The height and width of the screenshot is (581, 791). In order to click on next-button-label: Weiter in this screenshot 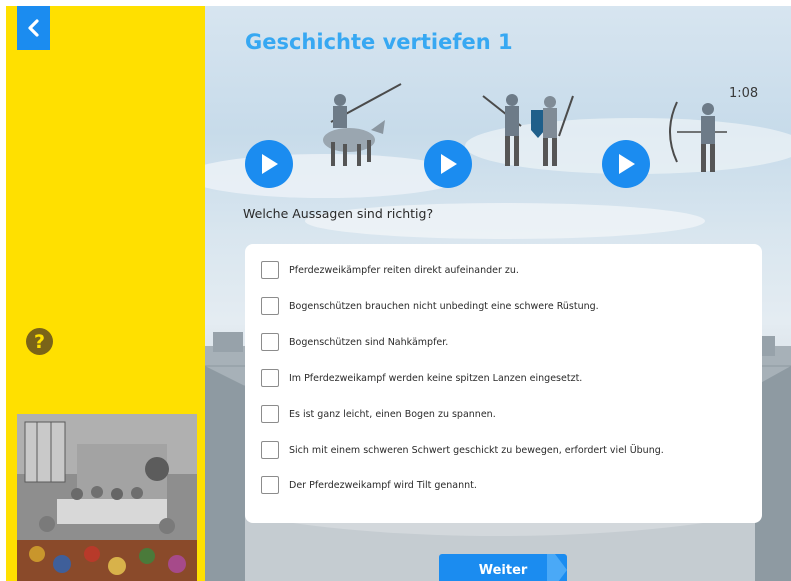, I will do `click(503, 570)`.